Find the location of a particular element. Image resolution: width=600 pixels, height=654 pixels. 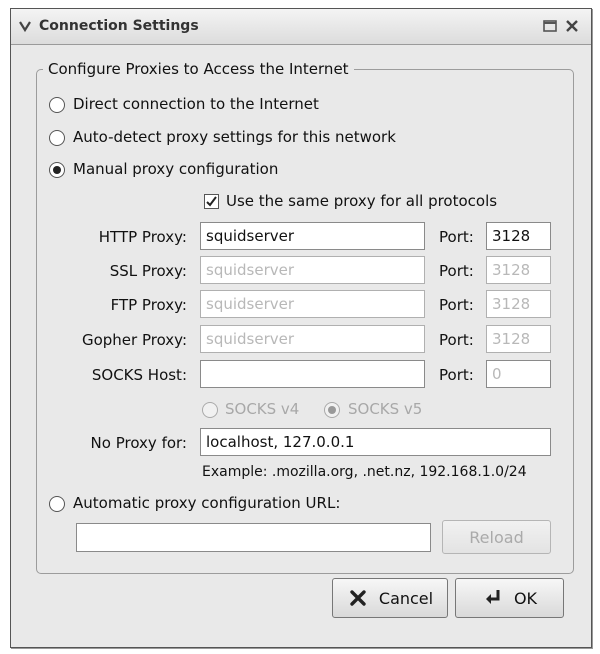

socks-port-input is located at coordinates (518, 374).